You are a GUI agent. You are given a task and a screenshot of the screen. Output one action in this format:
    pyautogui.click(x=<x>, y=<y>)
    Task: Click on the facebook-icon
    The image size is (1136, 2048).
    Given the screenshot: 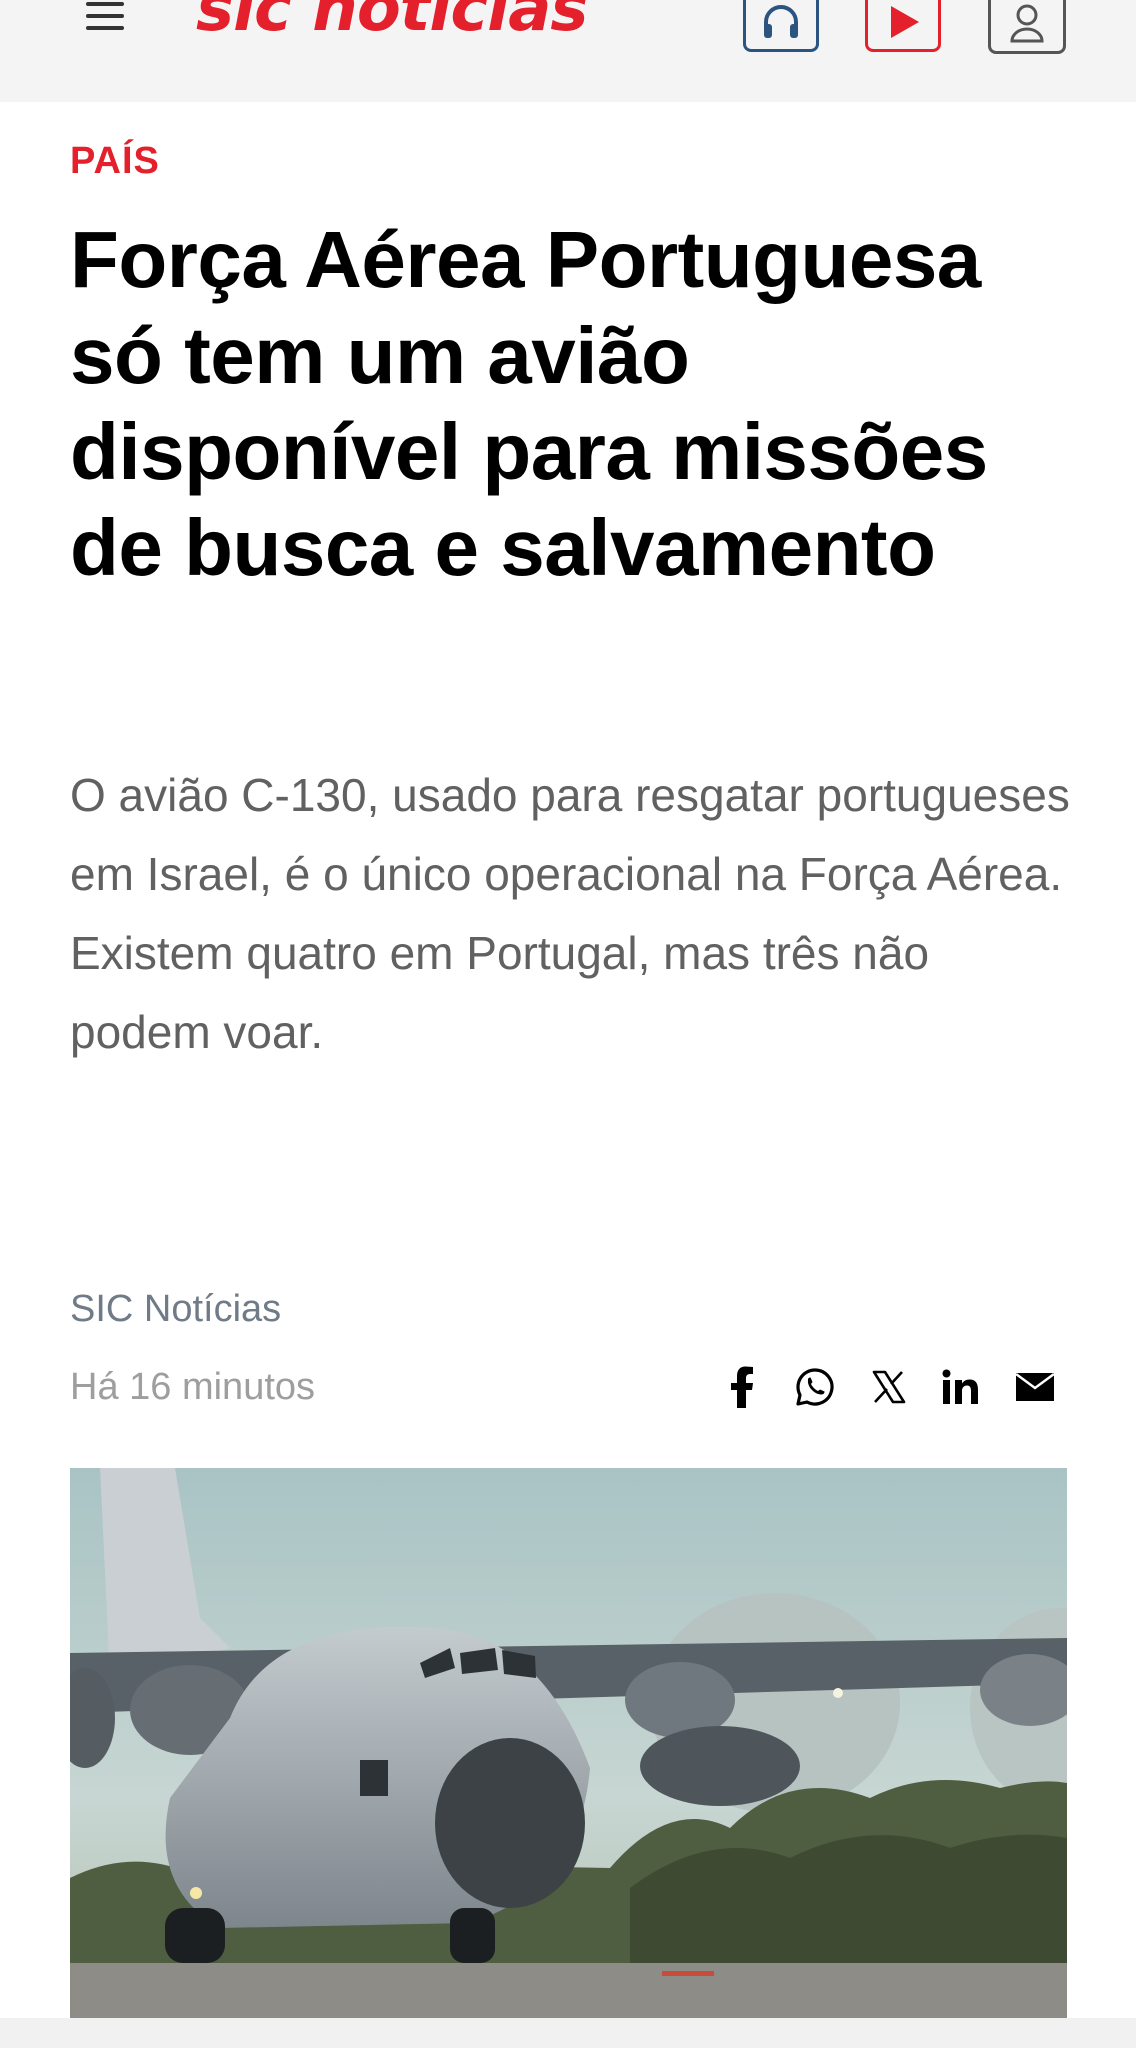 What is the action you would take?
    pyautogui.click(x=742, y=1387)
    